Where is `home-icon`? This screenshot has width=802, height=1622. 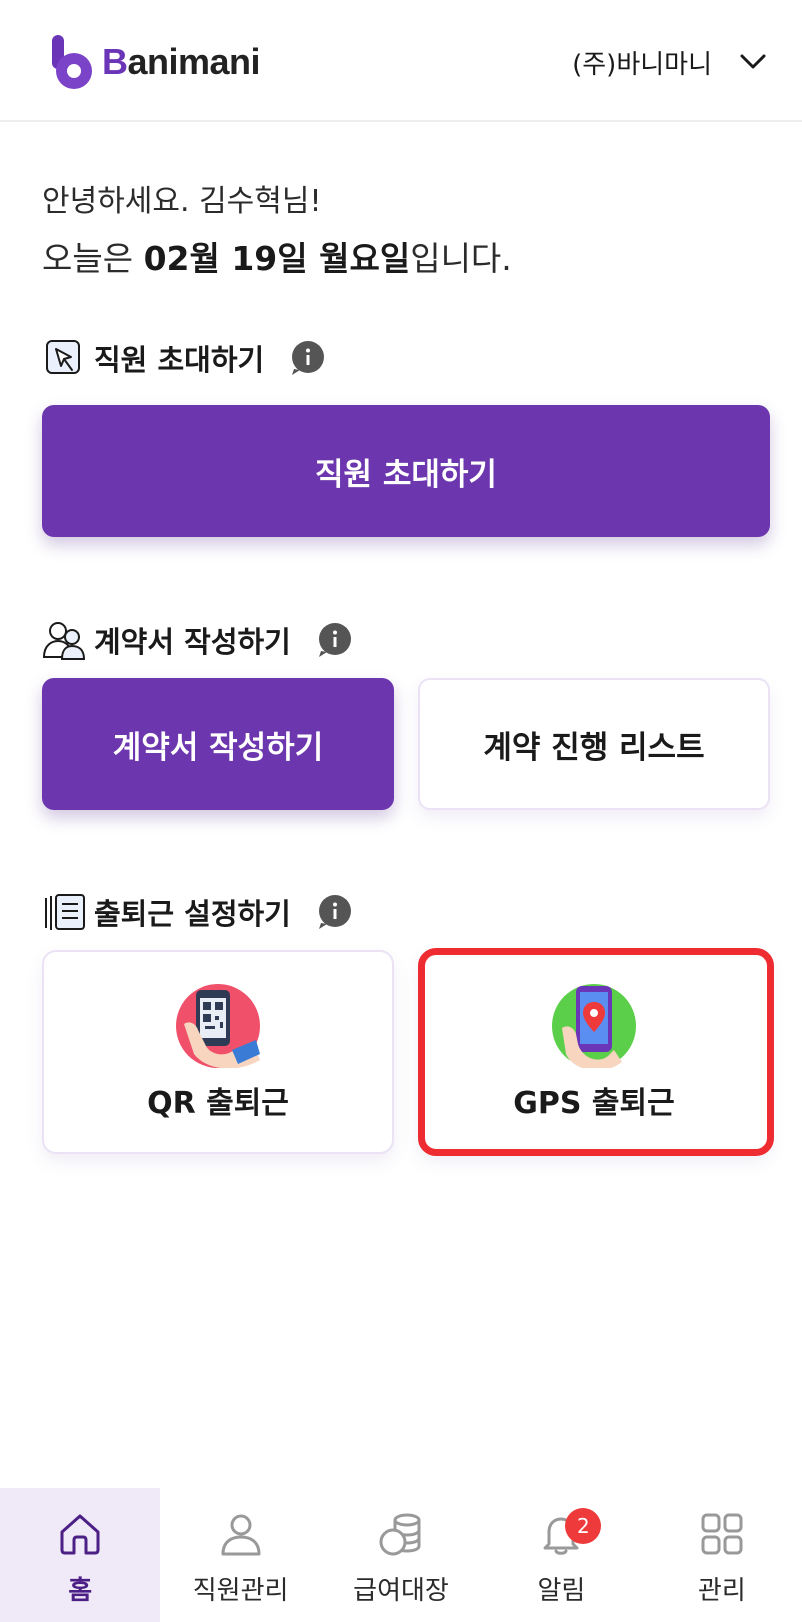
home-icon is located at coordinates (80, 1534).